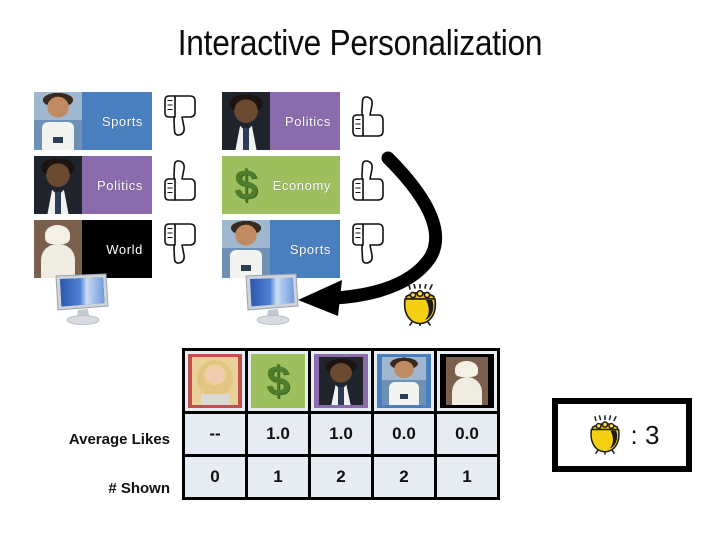 This screenshot has width=720, height=540. Describe the element at coordinates (645, 434) in the screenshot. I see `score-value: : 3` at that location.